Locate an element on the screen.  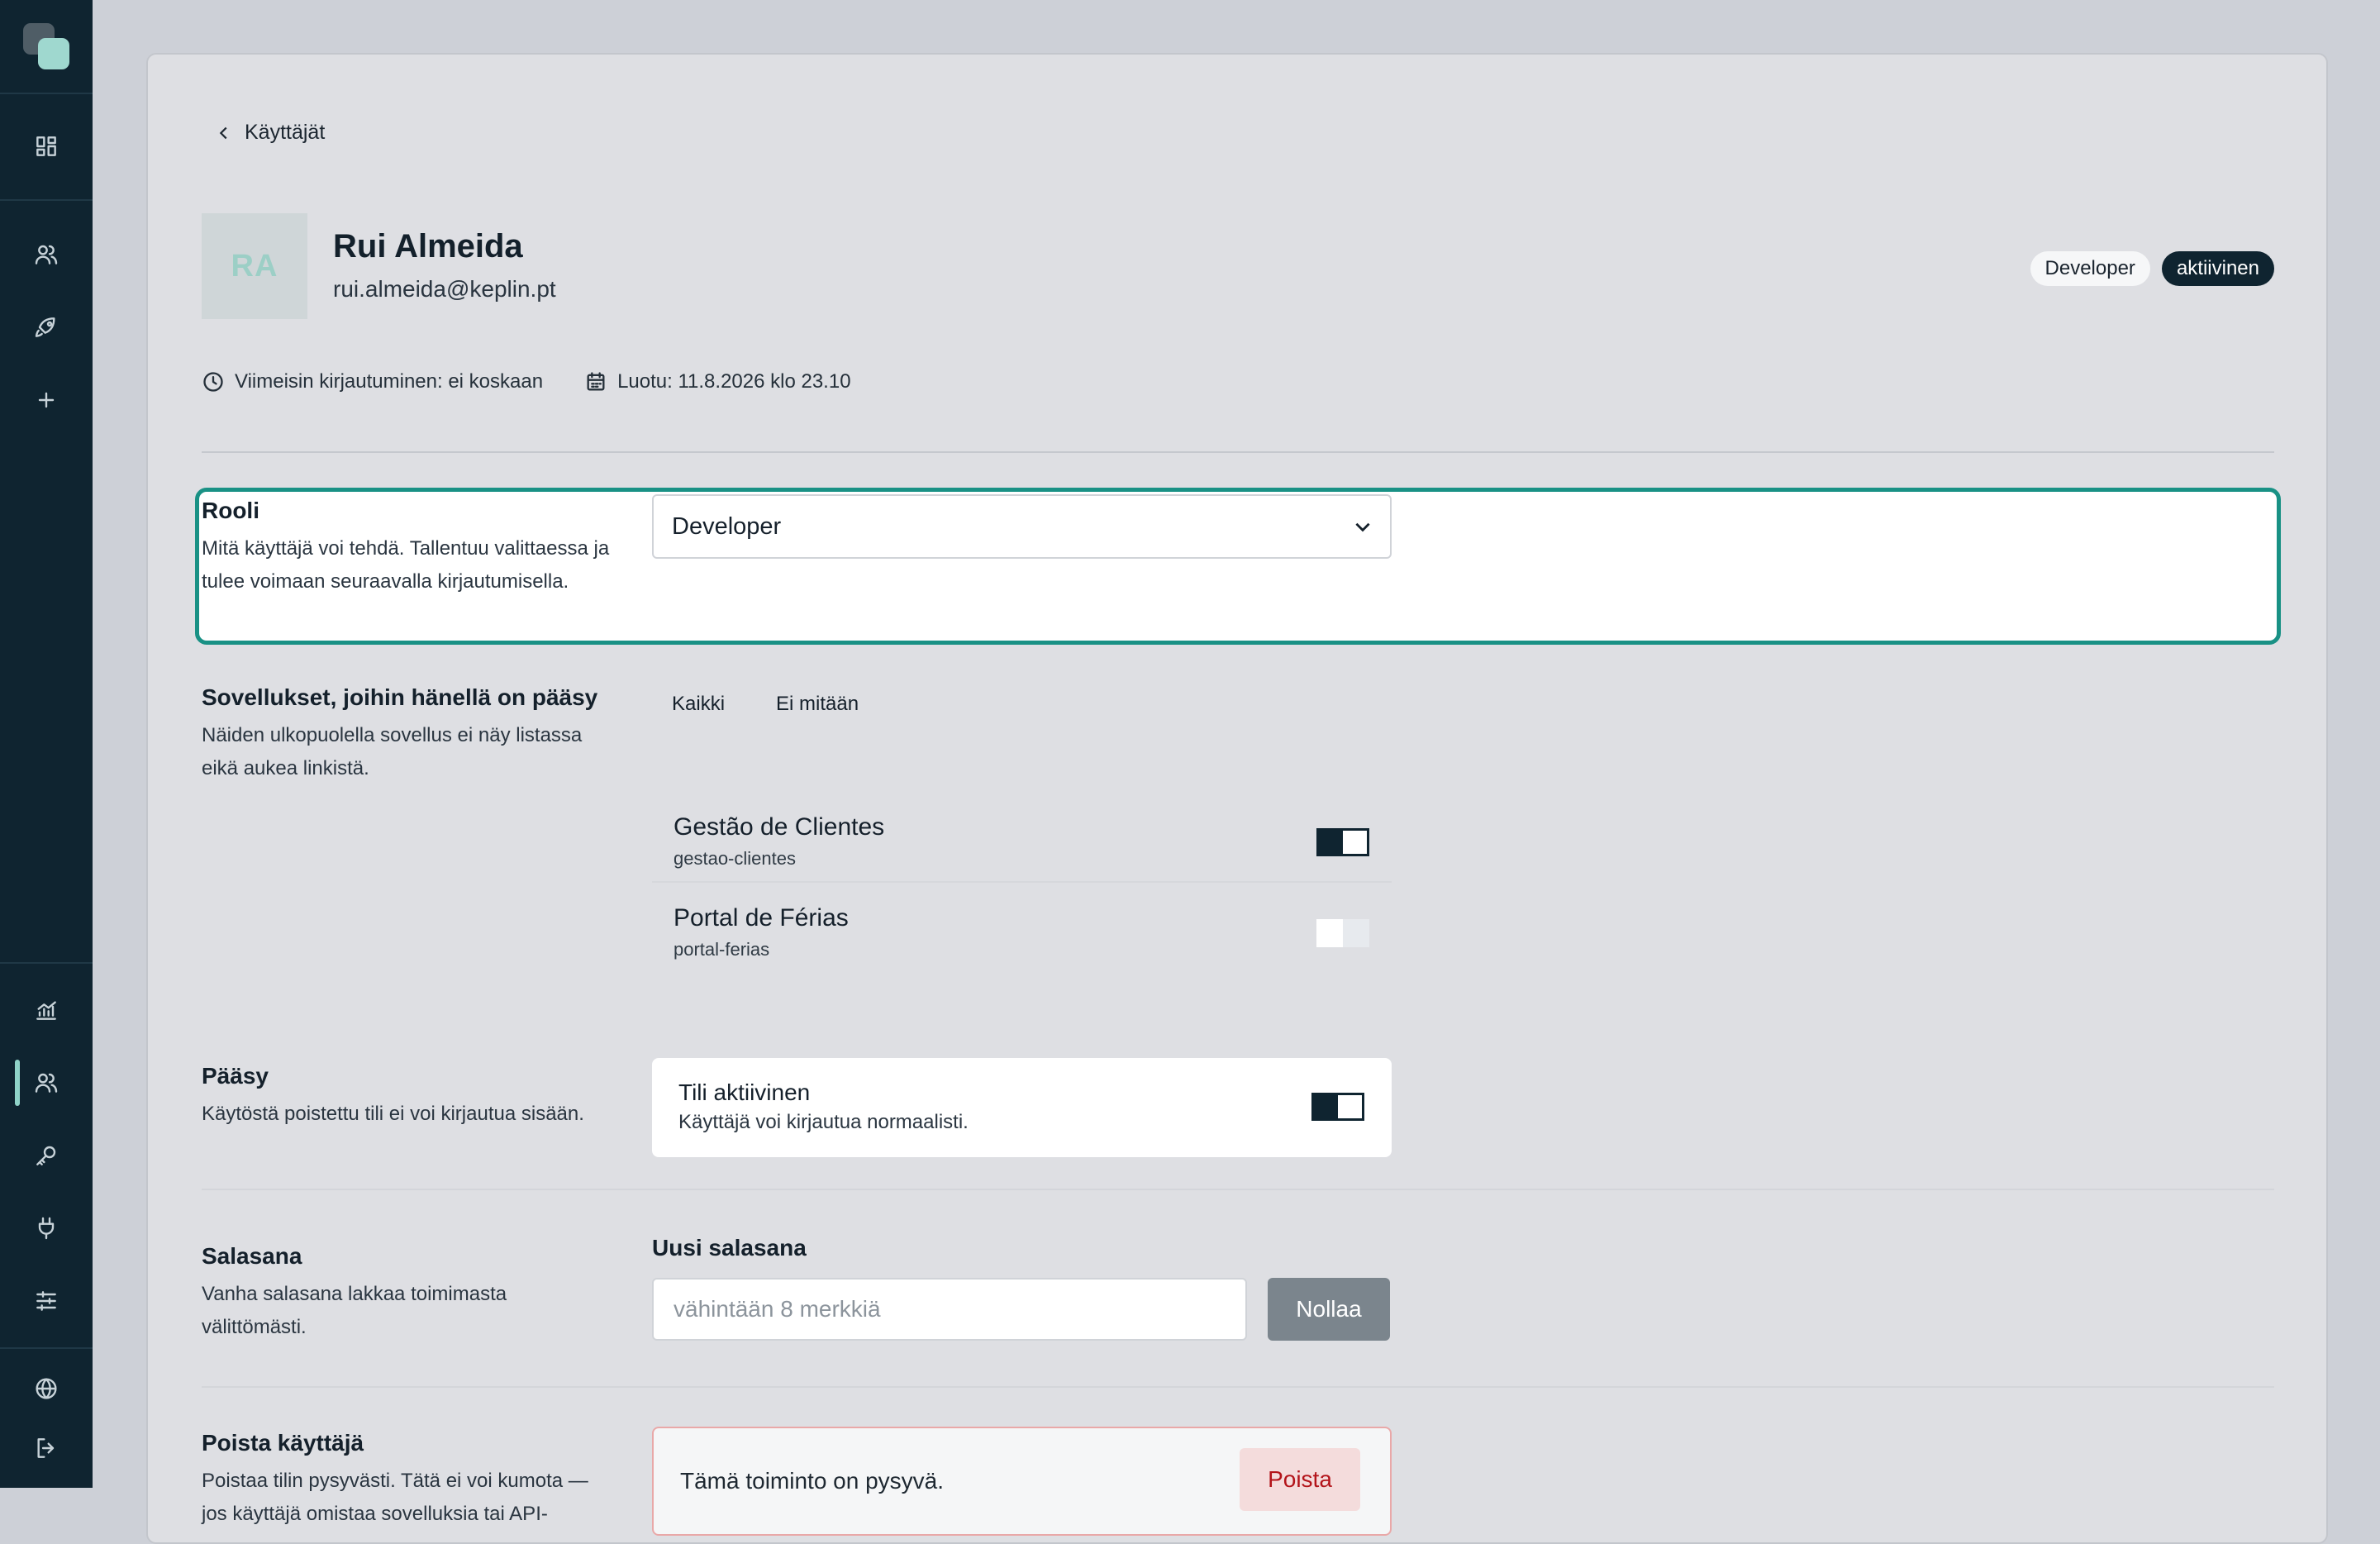
logout-icon is located at coordinates (46, 1449).